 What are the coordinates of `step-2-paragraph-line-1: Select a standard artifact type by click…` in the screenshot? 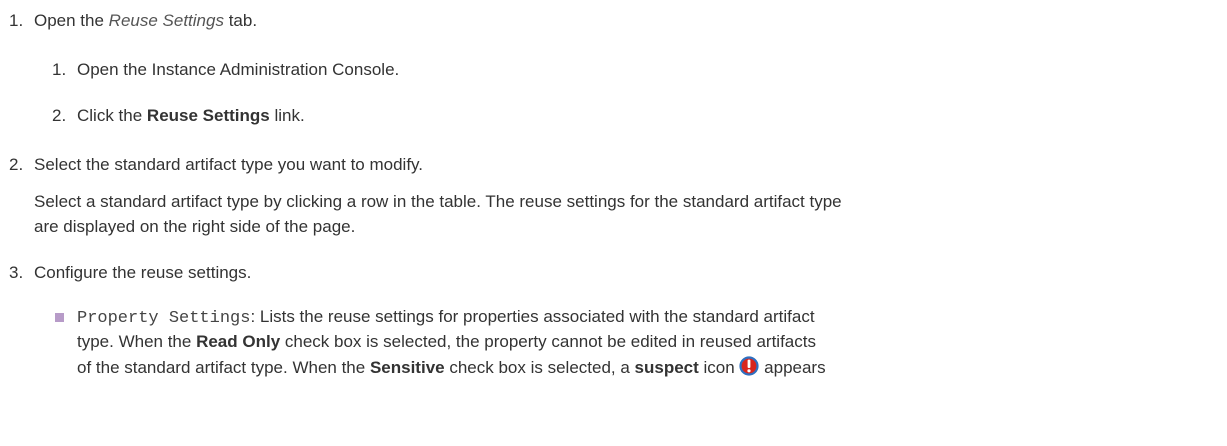 It's located at (438, 201).